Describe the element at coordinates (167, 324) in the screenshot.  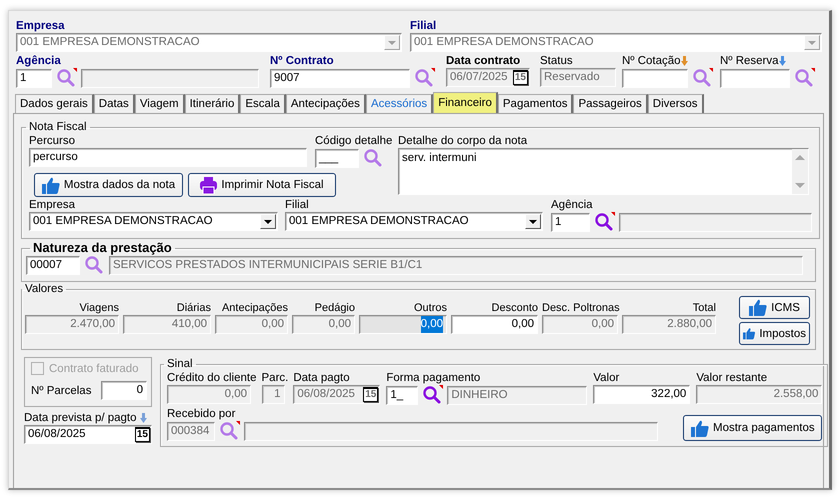
I see `readonly-field: 410,00` at that location.